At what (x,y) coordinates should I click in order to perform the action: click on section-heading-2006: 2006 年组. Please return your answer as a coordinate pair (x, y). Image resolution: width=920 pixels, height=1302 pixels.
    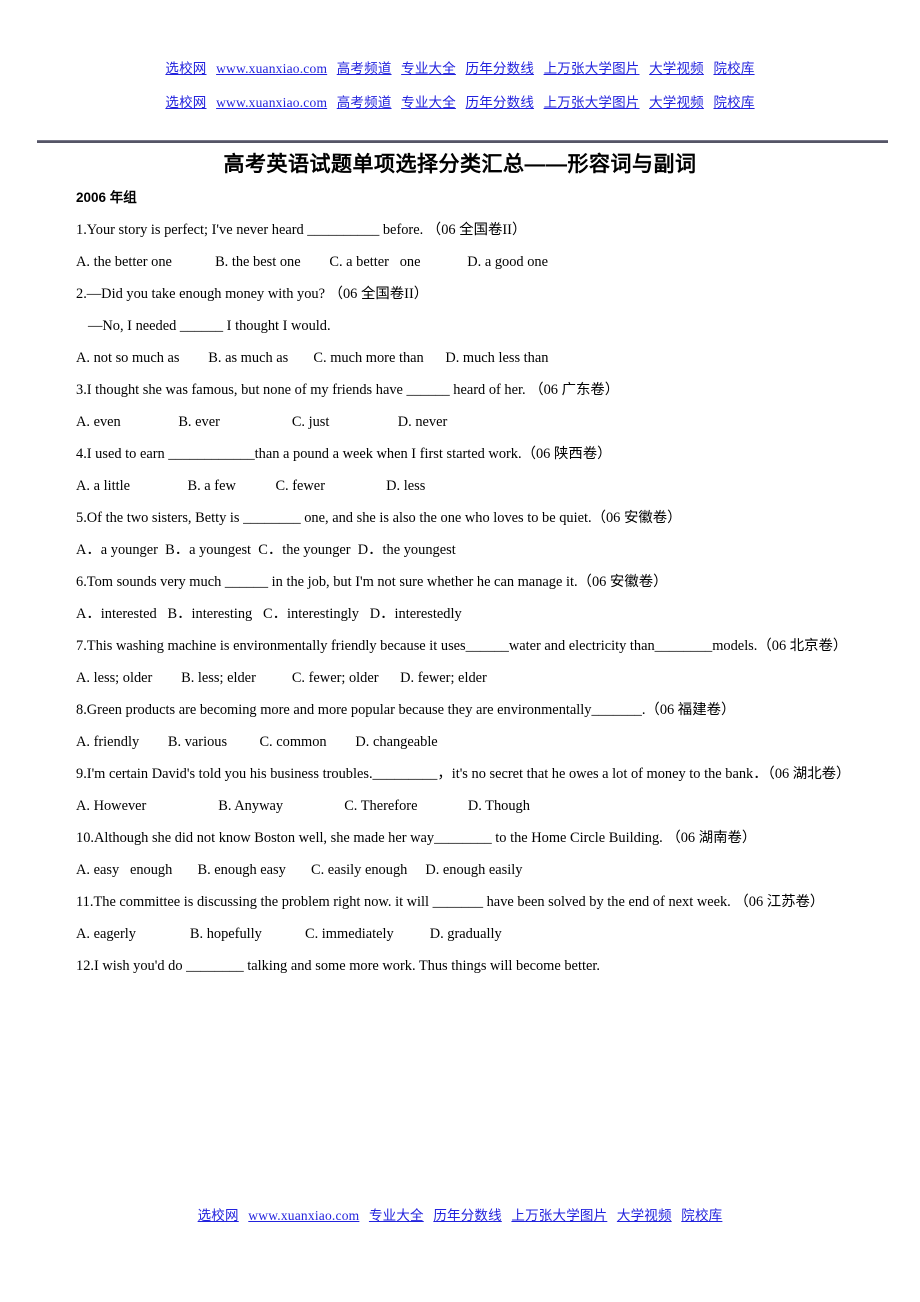
    Looking at the image, I should click on (106, 197).